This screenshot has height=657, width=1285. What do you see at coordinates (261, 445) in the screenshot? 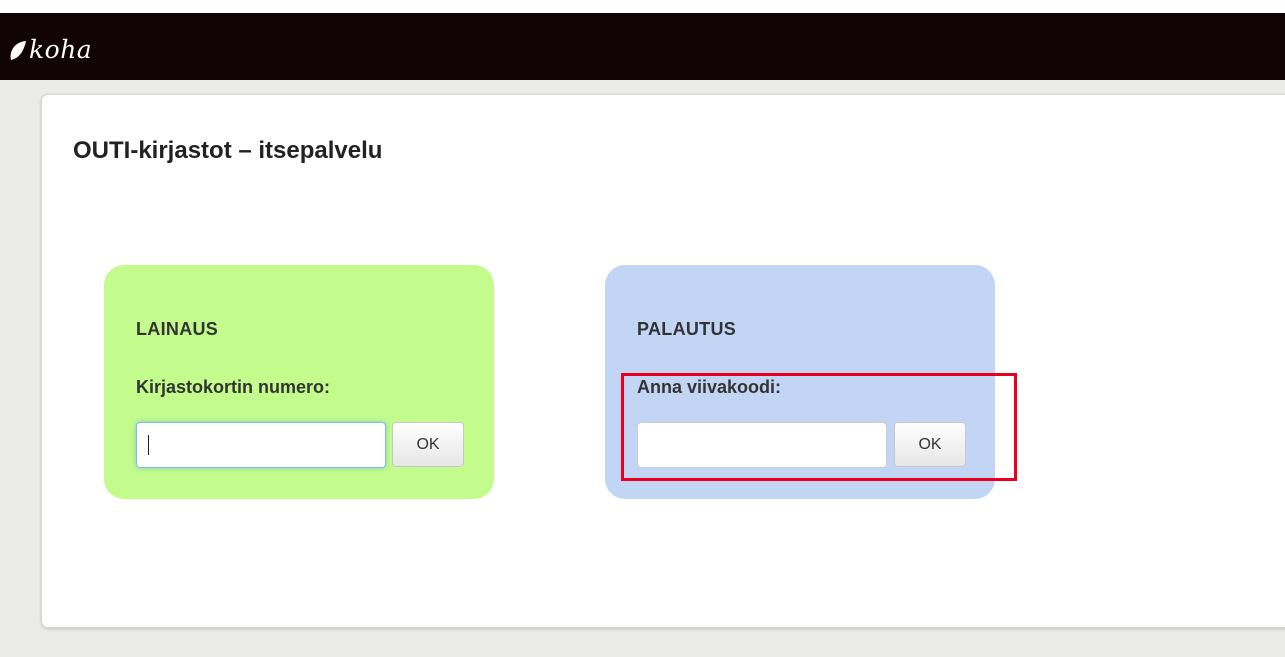
I see `card-number-input` at bounding box center [261, 445].